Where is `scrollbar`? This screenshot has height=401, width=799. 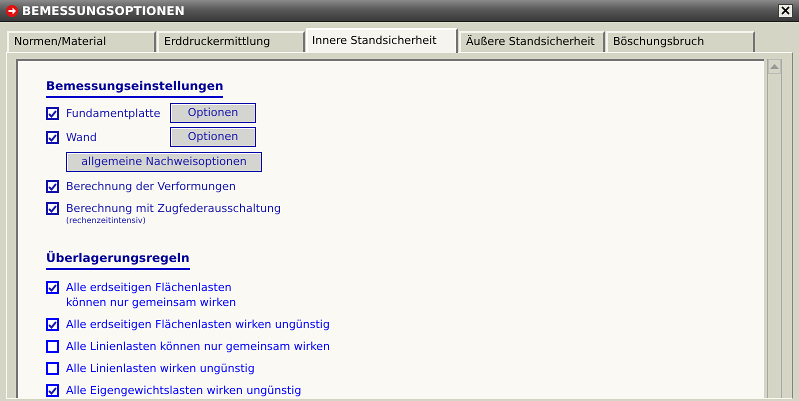 scrollbar is located at coordinates (774, 228).